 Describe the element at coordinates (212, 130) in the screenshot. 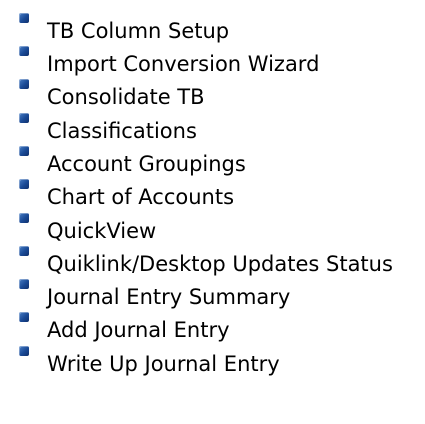

I see `menu-item-classifications: Classifications` at that location.